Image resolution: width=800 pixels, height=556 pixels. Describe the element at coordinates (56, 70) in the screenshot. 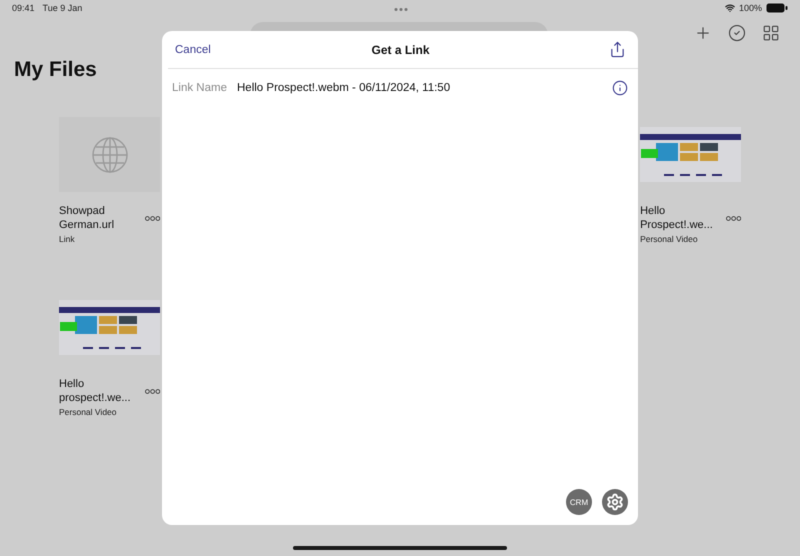

I see `page-title: My Files` at that location.